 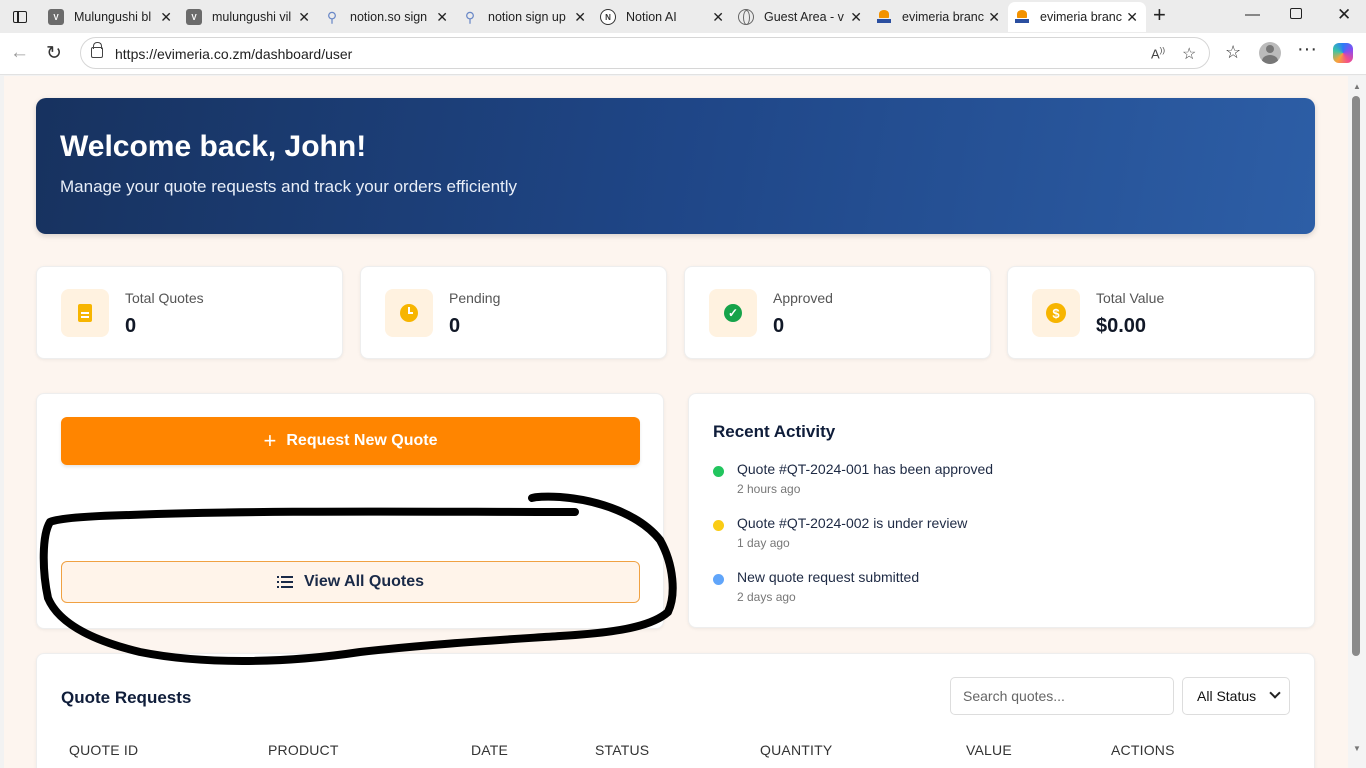 What do you see at coordinates (663, 17) in the screenshot?
I see `browser-tab: N Notion AI ✕` at bounding box center [663, 17].